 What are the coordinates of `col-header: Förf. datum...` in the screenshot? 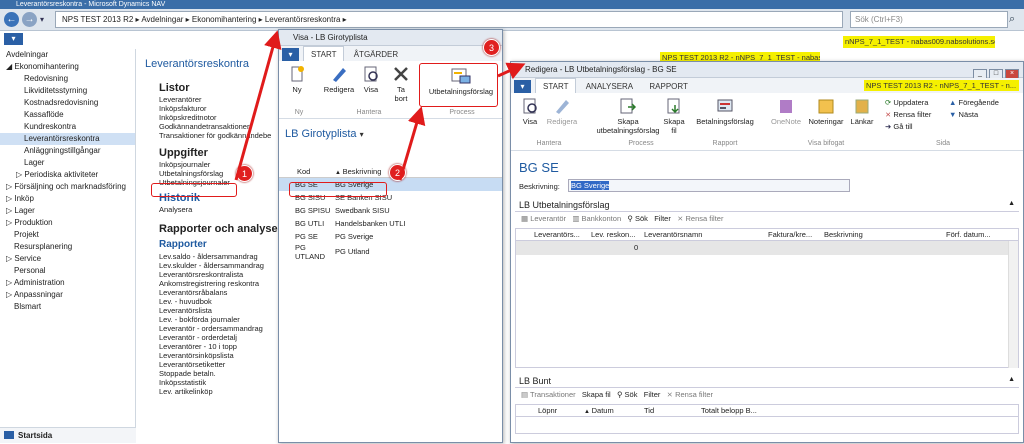 It's located at (968, 235).